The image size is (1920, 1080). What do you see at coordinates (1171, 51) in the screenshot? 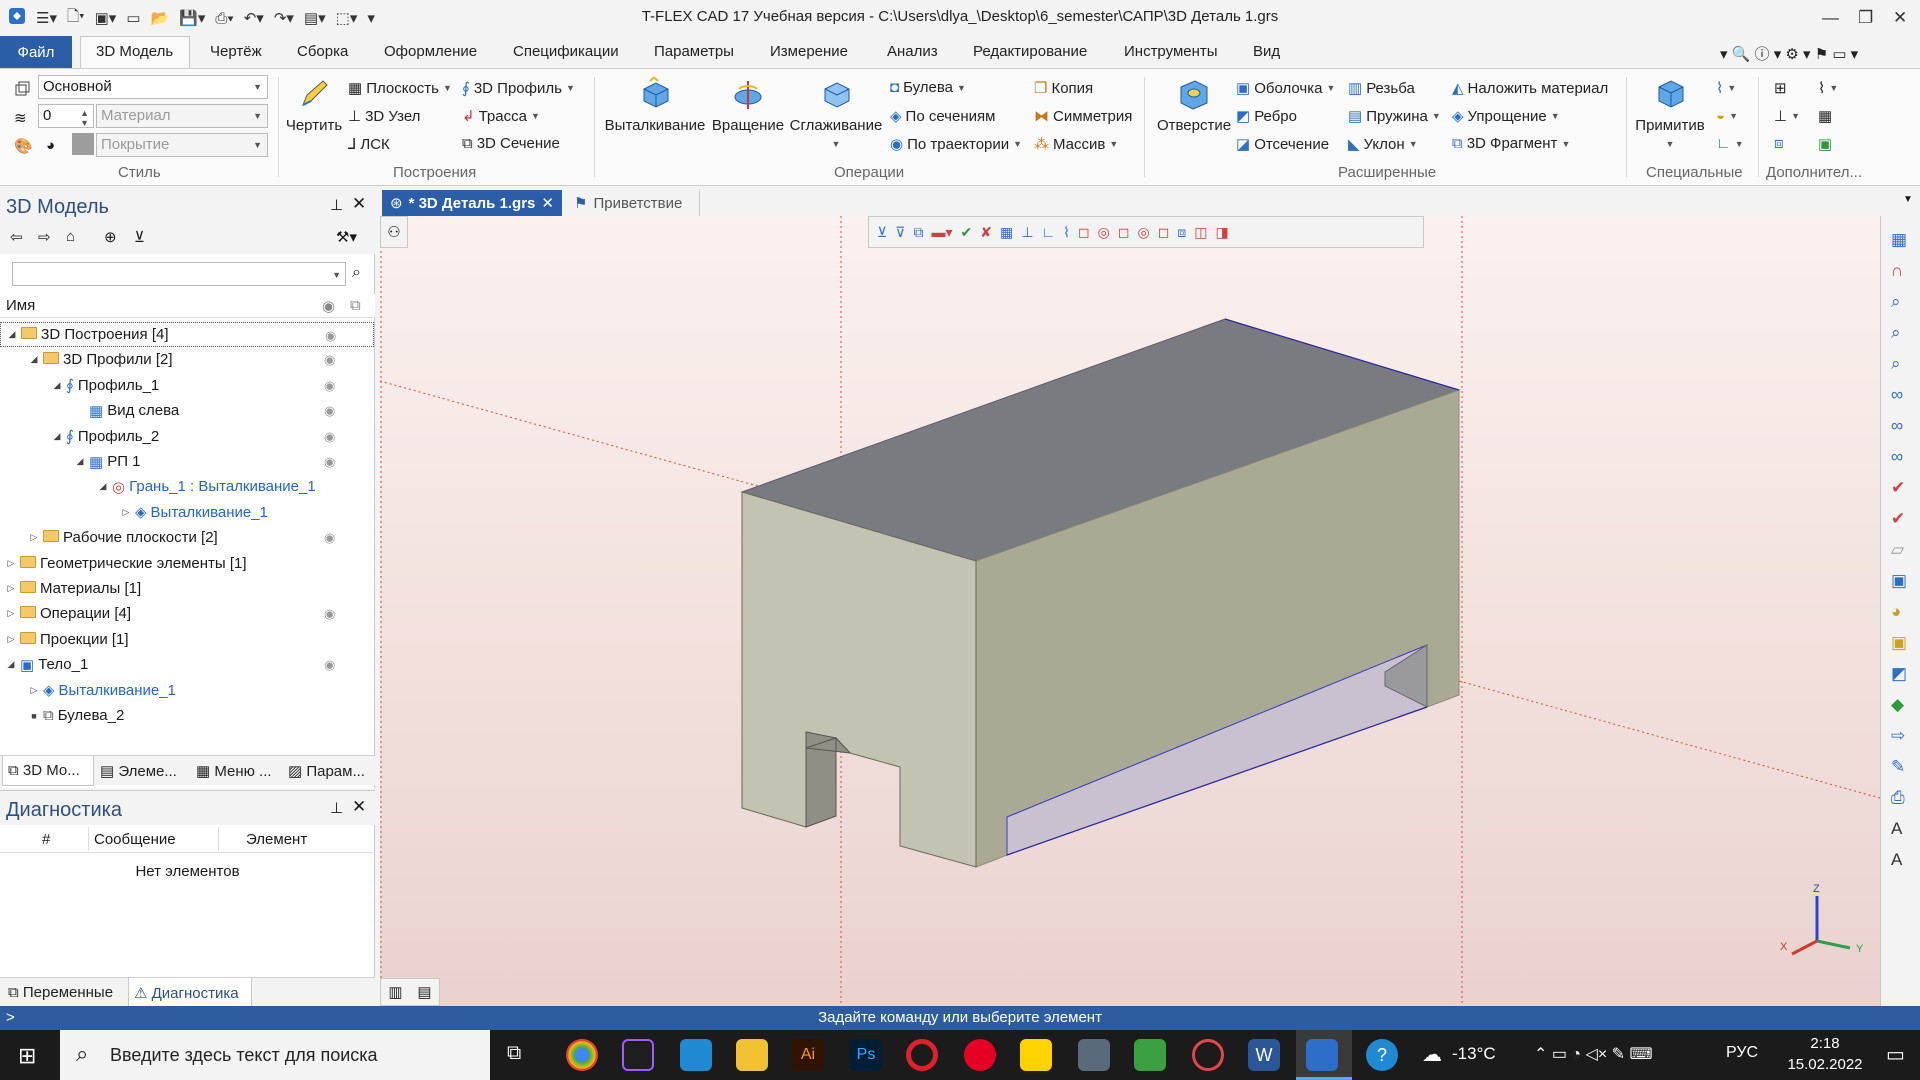
I see `tab-tools: Инструменты` at bounding box center [1171, 51].